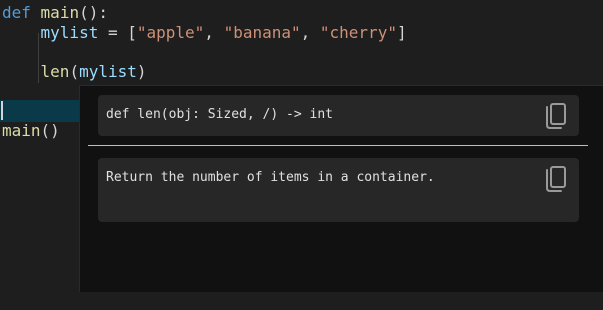  What do you see at coordinates (338, 145) in the screenshot?
I see `divider` at bounding box center [338, 145].